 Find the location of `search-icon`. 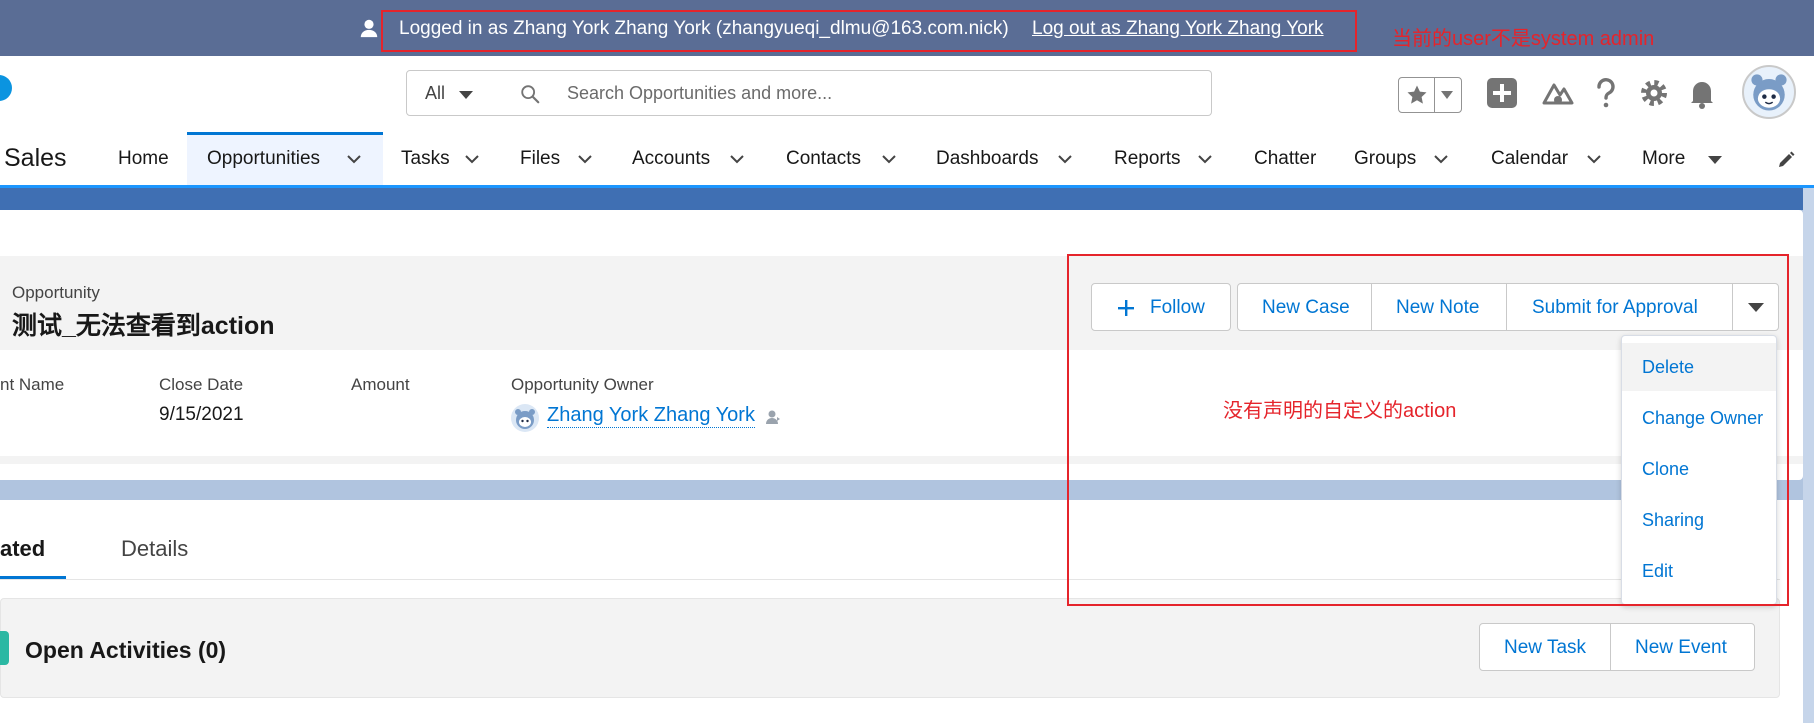

search-icon is located at coordinates (530, 94).